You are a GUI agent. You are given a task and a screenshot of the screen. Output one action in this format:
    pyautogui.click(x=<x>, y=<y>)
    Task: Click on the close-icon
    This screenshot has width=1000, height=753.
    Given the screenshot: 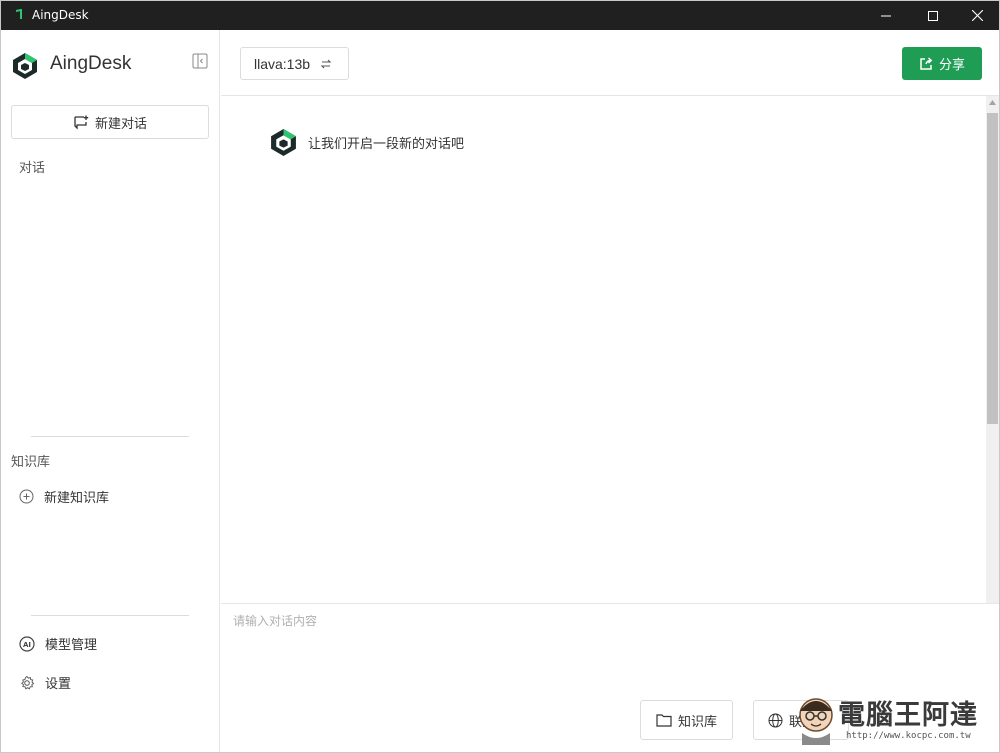 What is the action you would take?
    pyautogui.click(x=977, y=15)
    